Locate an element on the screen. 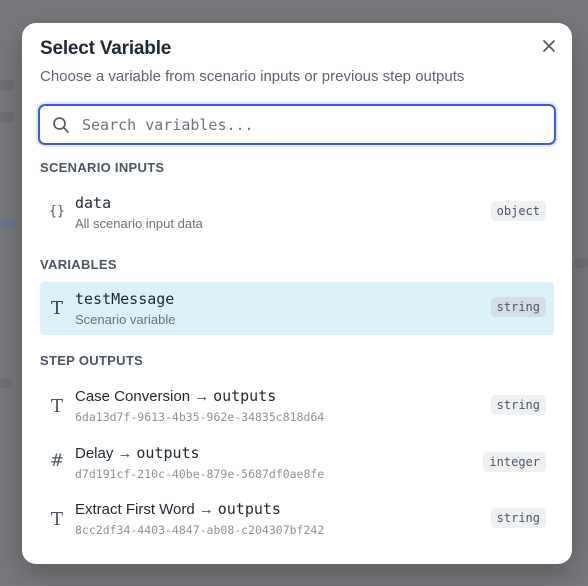  section-label-scenario-inputs: SCENARIO INPUTS is located at coordinates (102, 167).